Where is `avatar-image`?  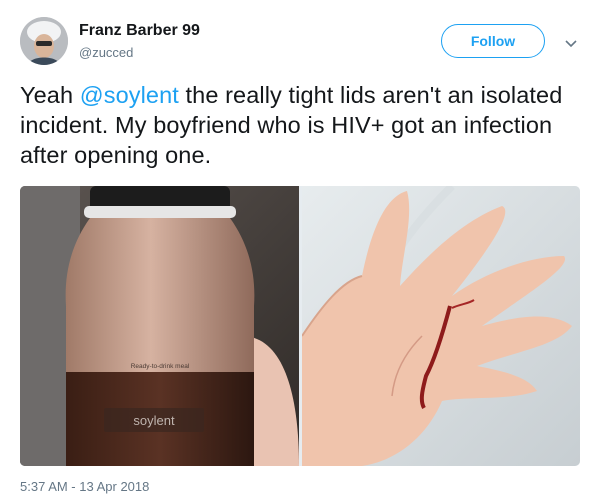 avatar-image is located at coordinates (44, 41).